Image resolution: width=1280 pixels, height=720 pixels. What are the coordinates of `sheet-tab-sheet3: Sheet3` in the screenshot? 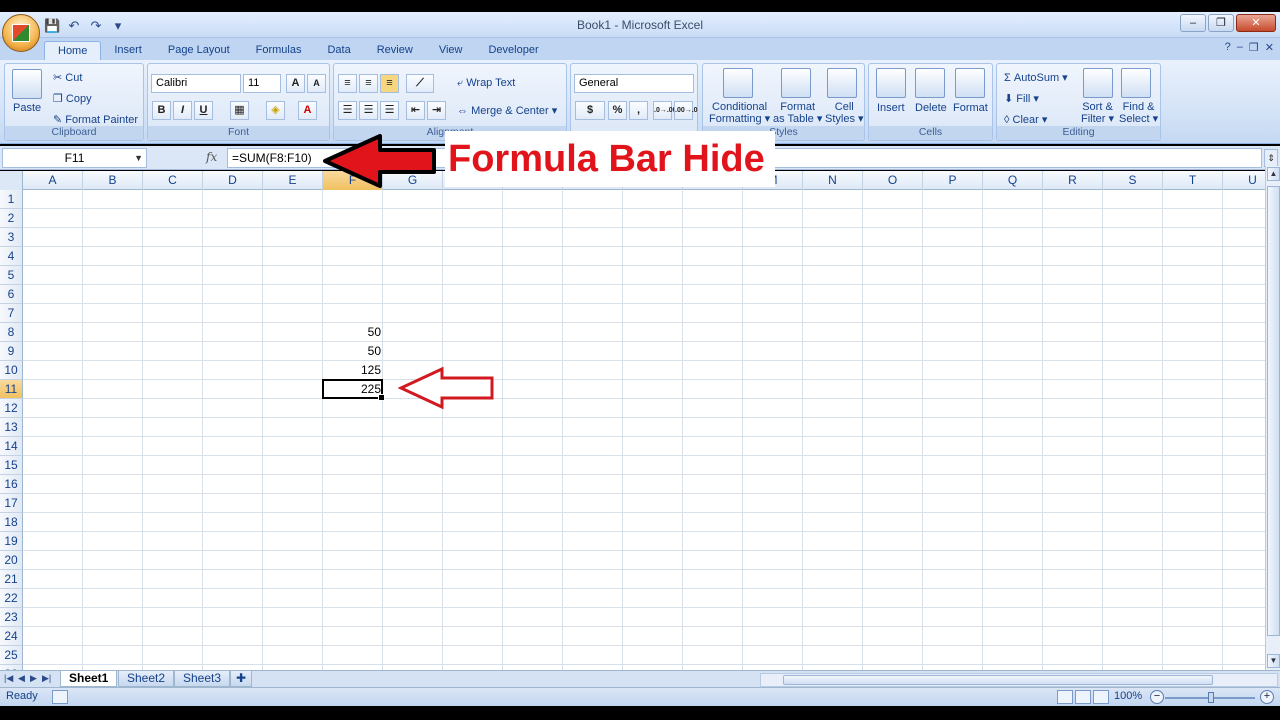 It's located at (202, 679).